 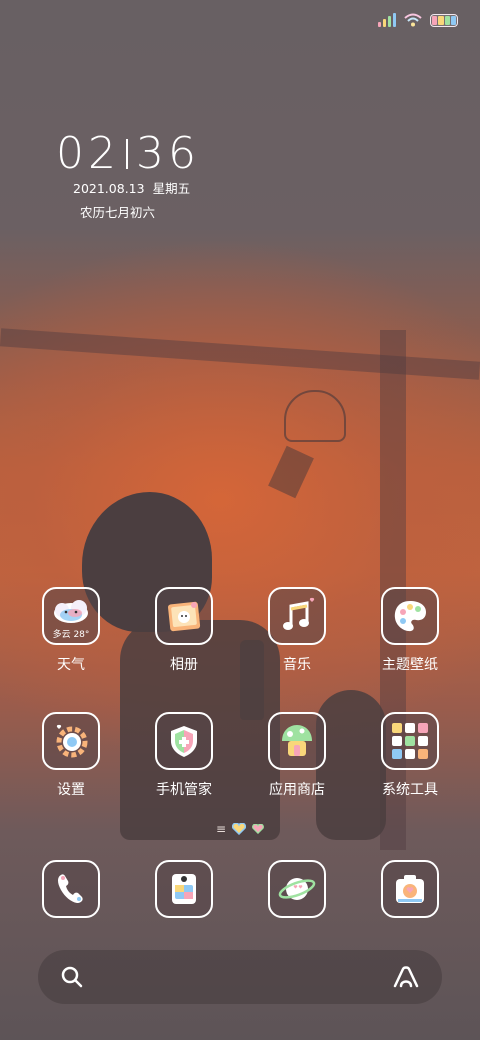 I want to click on signal-bars-icon, so click(x=387, y=20).